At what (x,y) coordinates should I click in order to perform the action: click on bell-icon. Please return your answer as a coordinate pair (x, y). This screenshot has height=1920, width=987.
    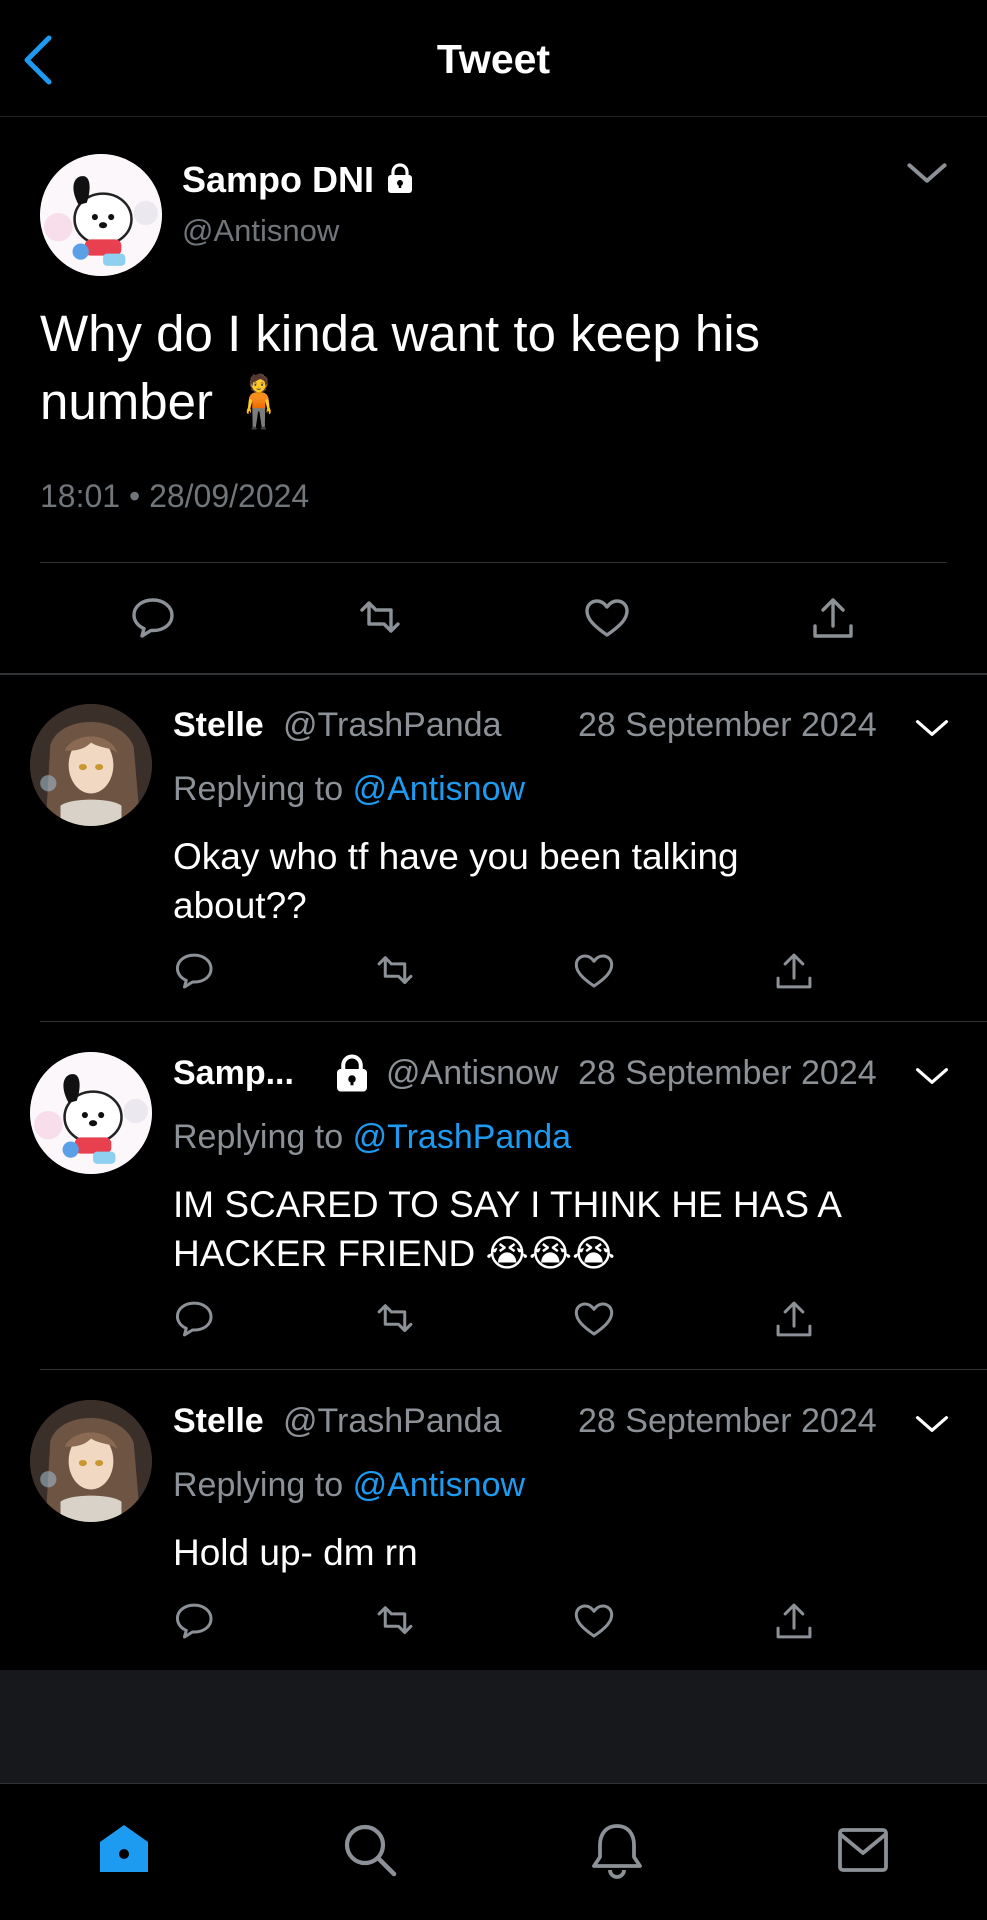
    Looking at the image, I should click on (617, 1850).